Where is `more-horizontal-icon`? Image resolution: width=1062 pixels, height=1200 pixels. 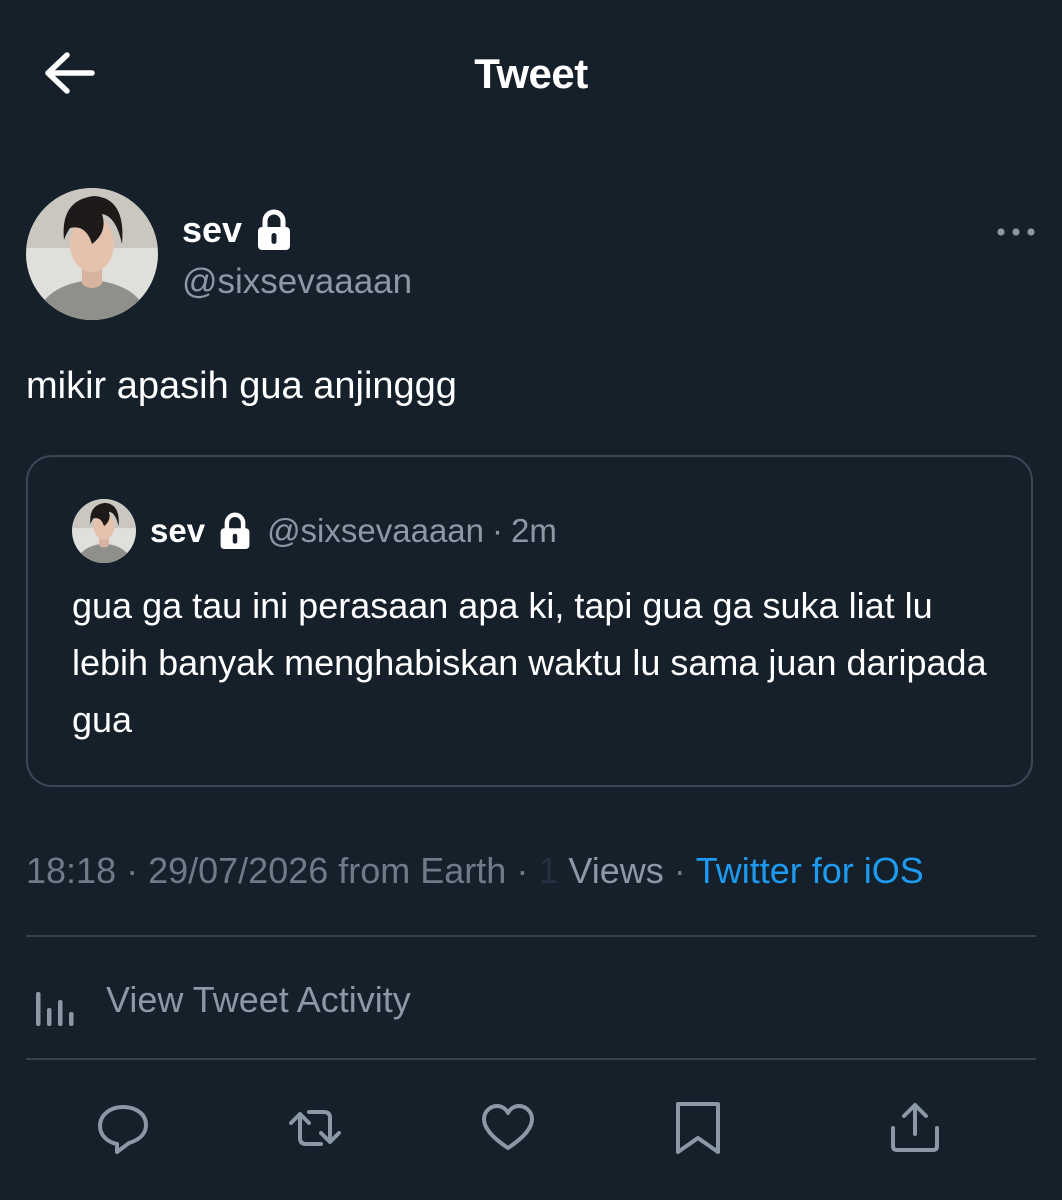
more-horizontal-icon is located at coordinates (1016, 232).